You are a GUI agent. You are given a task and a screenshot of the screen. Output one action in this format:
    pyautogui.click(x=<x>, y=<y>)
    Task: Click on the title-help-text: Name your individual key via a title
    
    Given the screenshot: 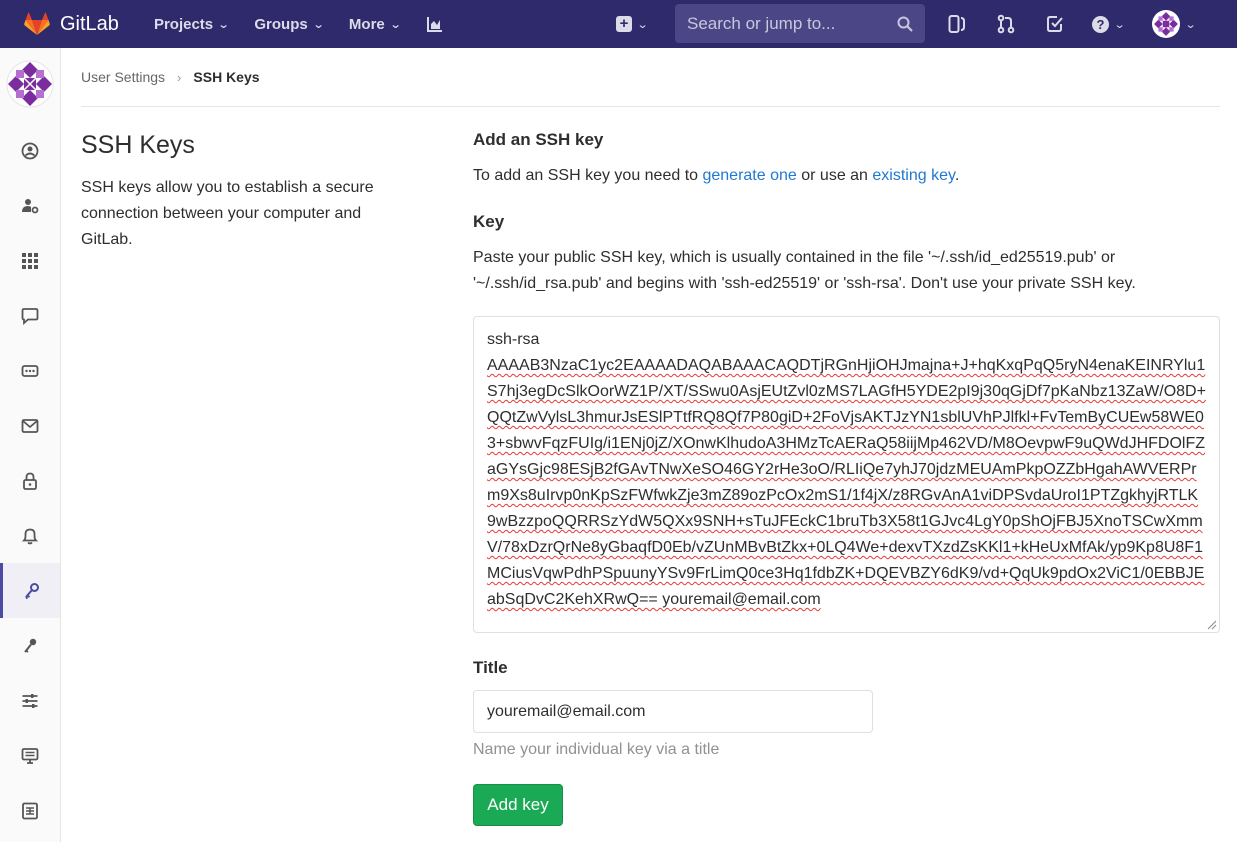 What is the action you would take?
    pyautogui.click(x=596, y=749)
    